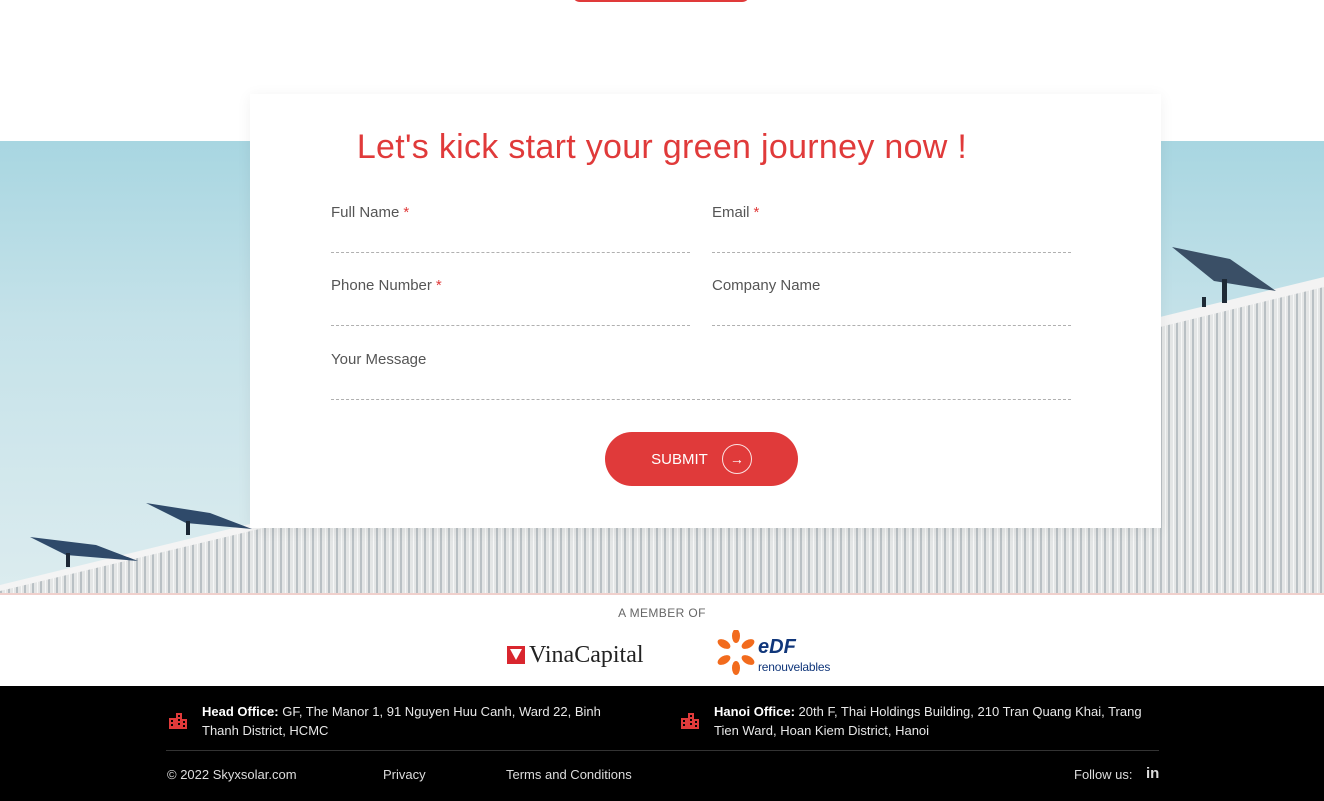 This screenshot has width=1324, height=801. I want to click on company-field: Company Name, so click(891, 302).